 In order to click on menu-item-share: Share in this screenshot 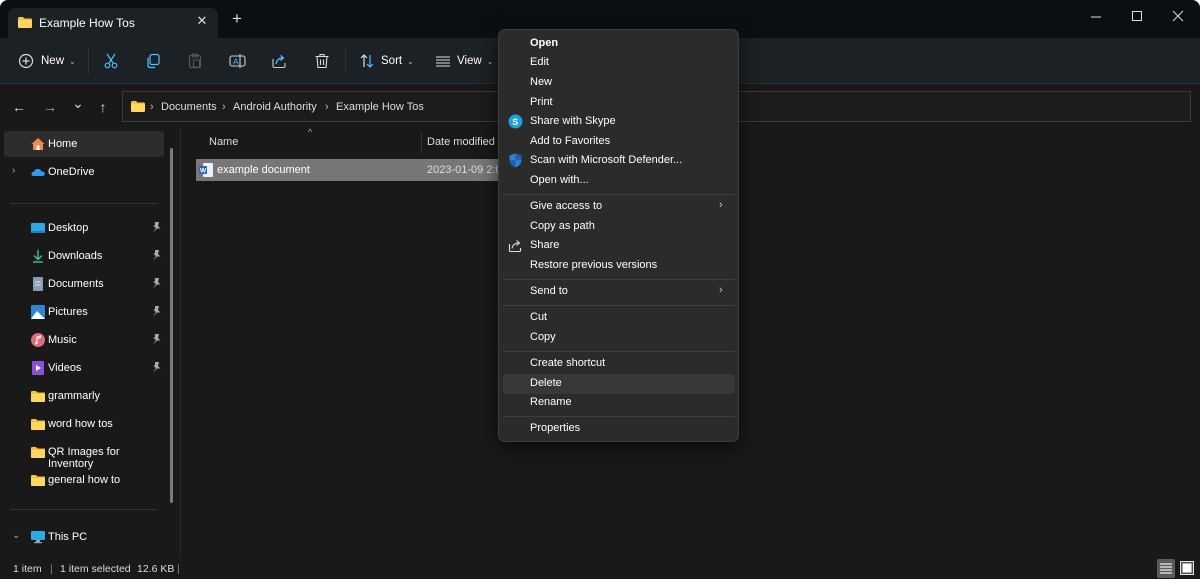, I will do `click(619, 246)`.